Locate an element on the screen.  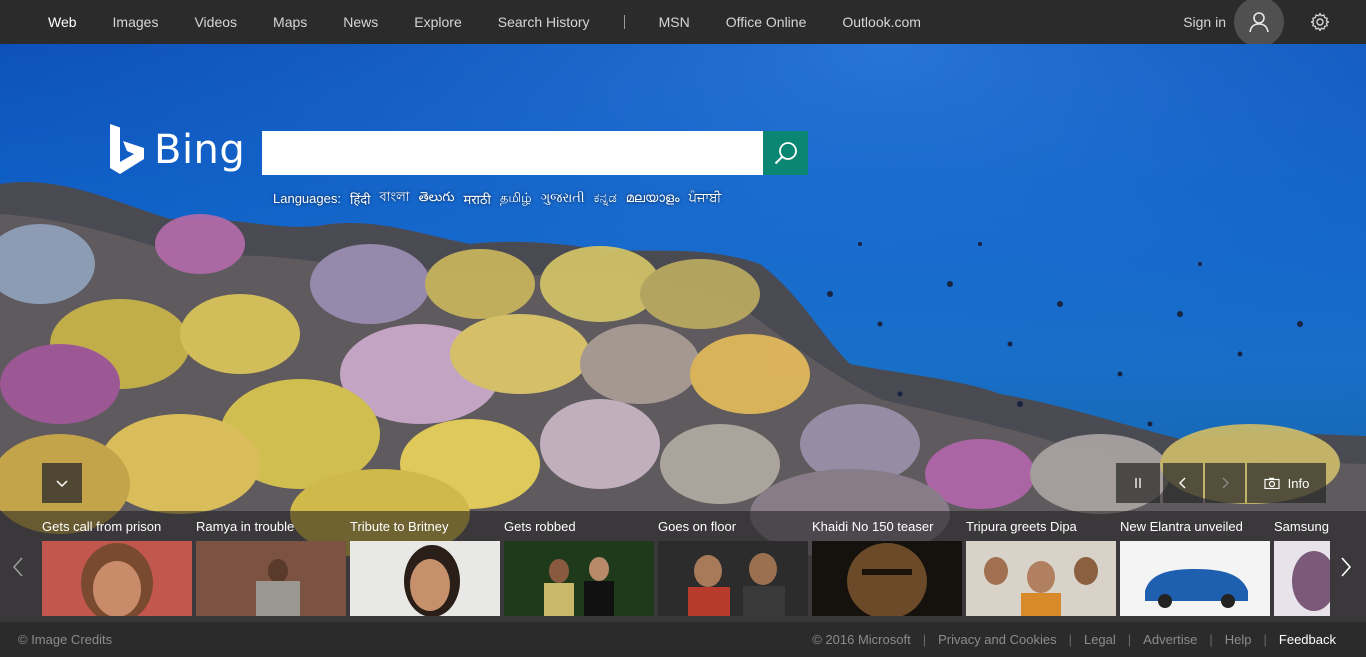
news-title: Samsung is located at coordinates (1301, 526).